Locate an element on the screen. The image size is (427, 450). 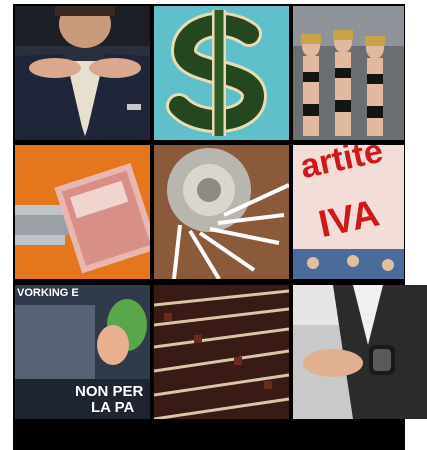
radiator-money-image is located at coordinates (82, 212).